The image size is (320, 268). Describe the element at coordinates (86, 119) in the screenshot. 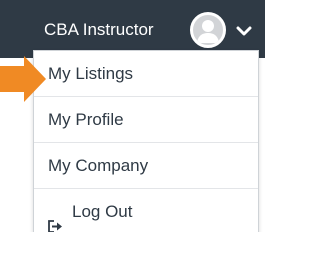

I see `menu-item-label: My Profile` at that location.